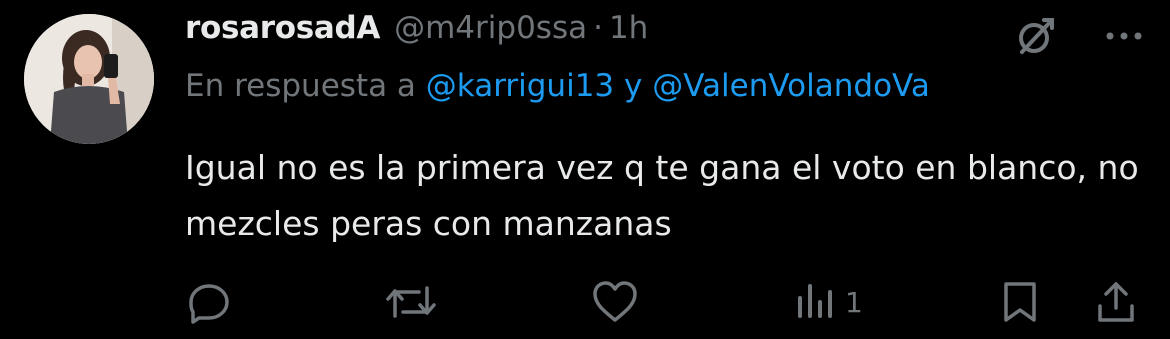 This screenshot has height=339, width=1170. What do you see at coordinates (1124, 38) in the screenshot?
I see `more-icon` at bounding box center [1124, 38].